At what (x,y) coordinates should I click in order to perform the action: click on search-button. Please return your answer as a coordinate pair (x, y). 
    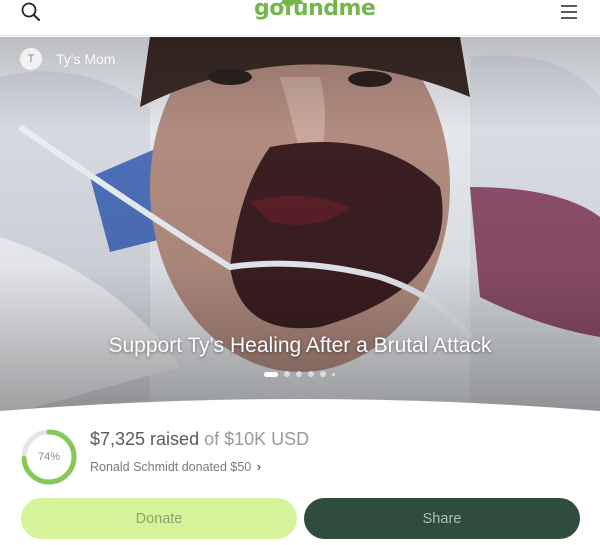
    Looking at the image, I should click on (31, 12).